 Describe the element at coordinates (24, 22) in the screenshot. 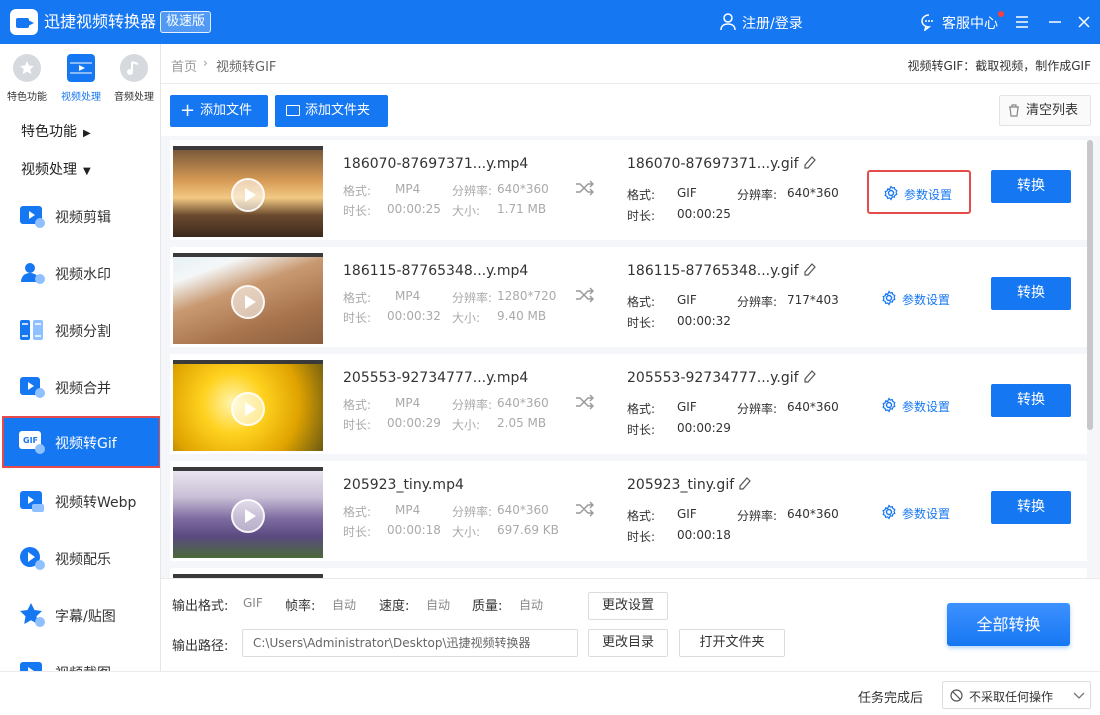

I see `app-logo-icon` at that location.